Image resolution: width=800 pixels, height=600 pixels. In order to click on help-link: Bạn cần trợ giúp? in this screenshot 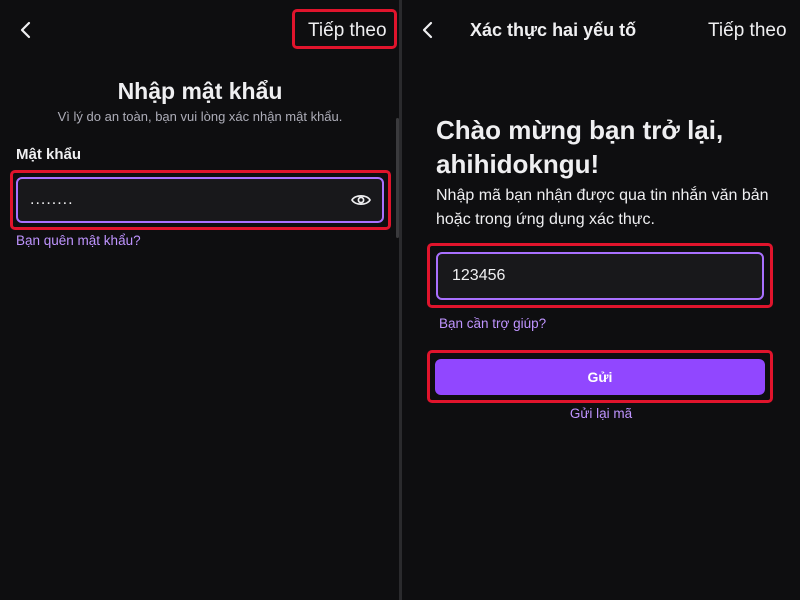, I will do `click(492, 323)`.